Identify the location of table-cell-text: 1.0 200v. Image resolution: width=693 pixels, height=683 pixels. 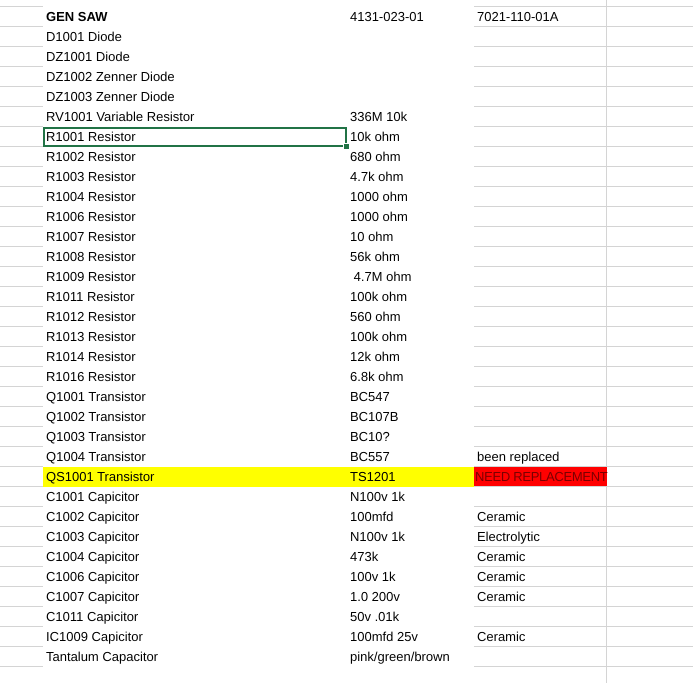
(375, 597).